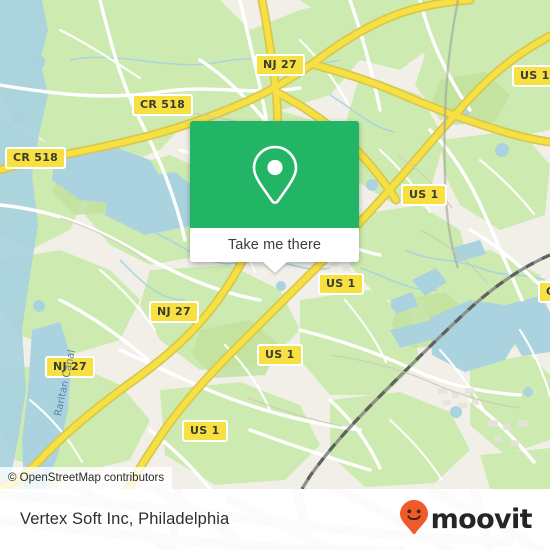  I want to click on road-shield-us-1-bottom: US 1, so click(205, 431).